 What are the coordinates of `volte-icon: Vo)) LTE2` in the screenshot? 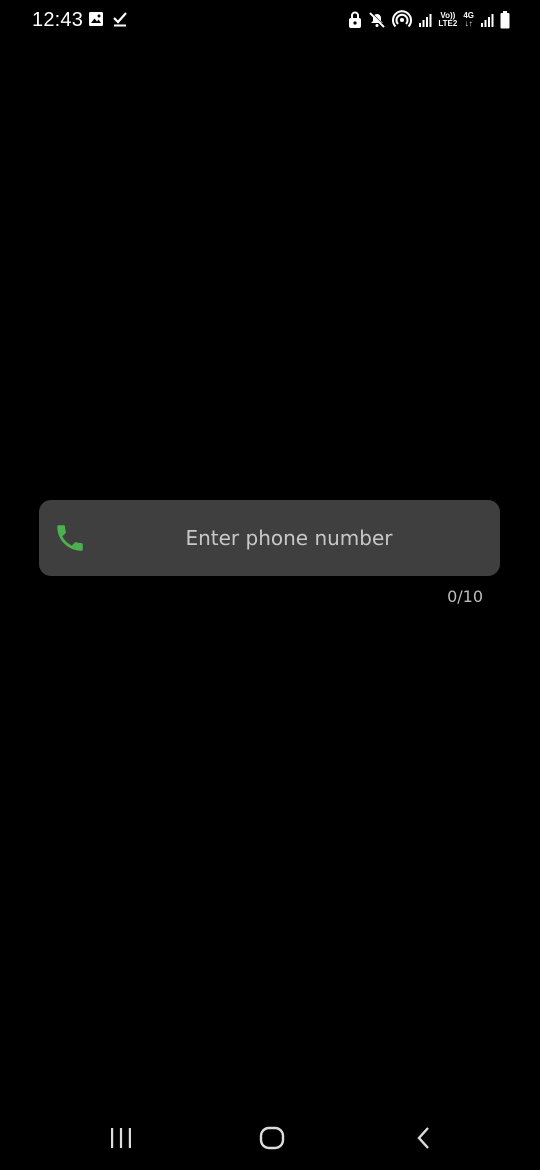 It's located at (448, 19).